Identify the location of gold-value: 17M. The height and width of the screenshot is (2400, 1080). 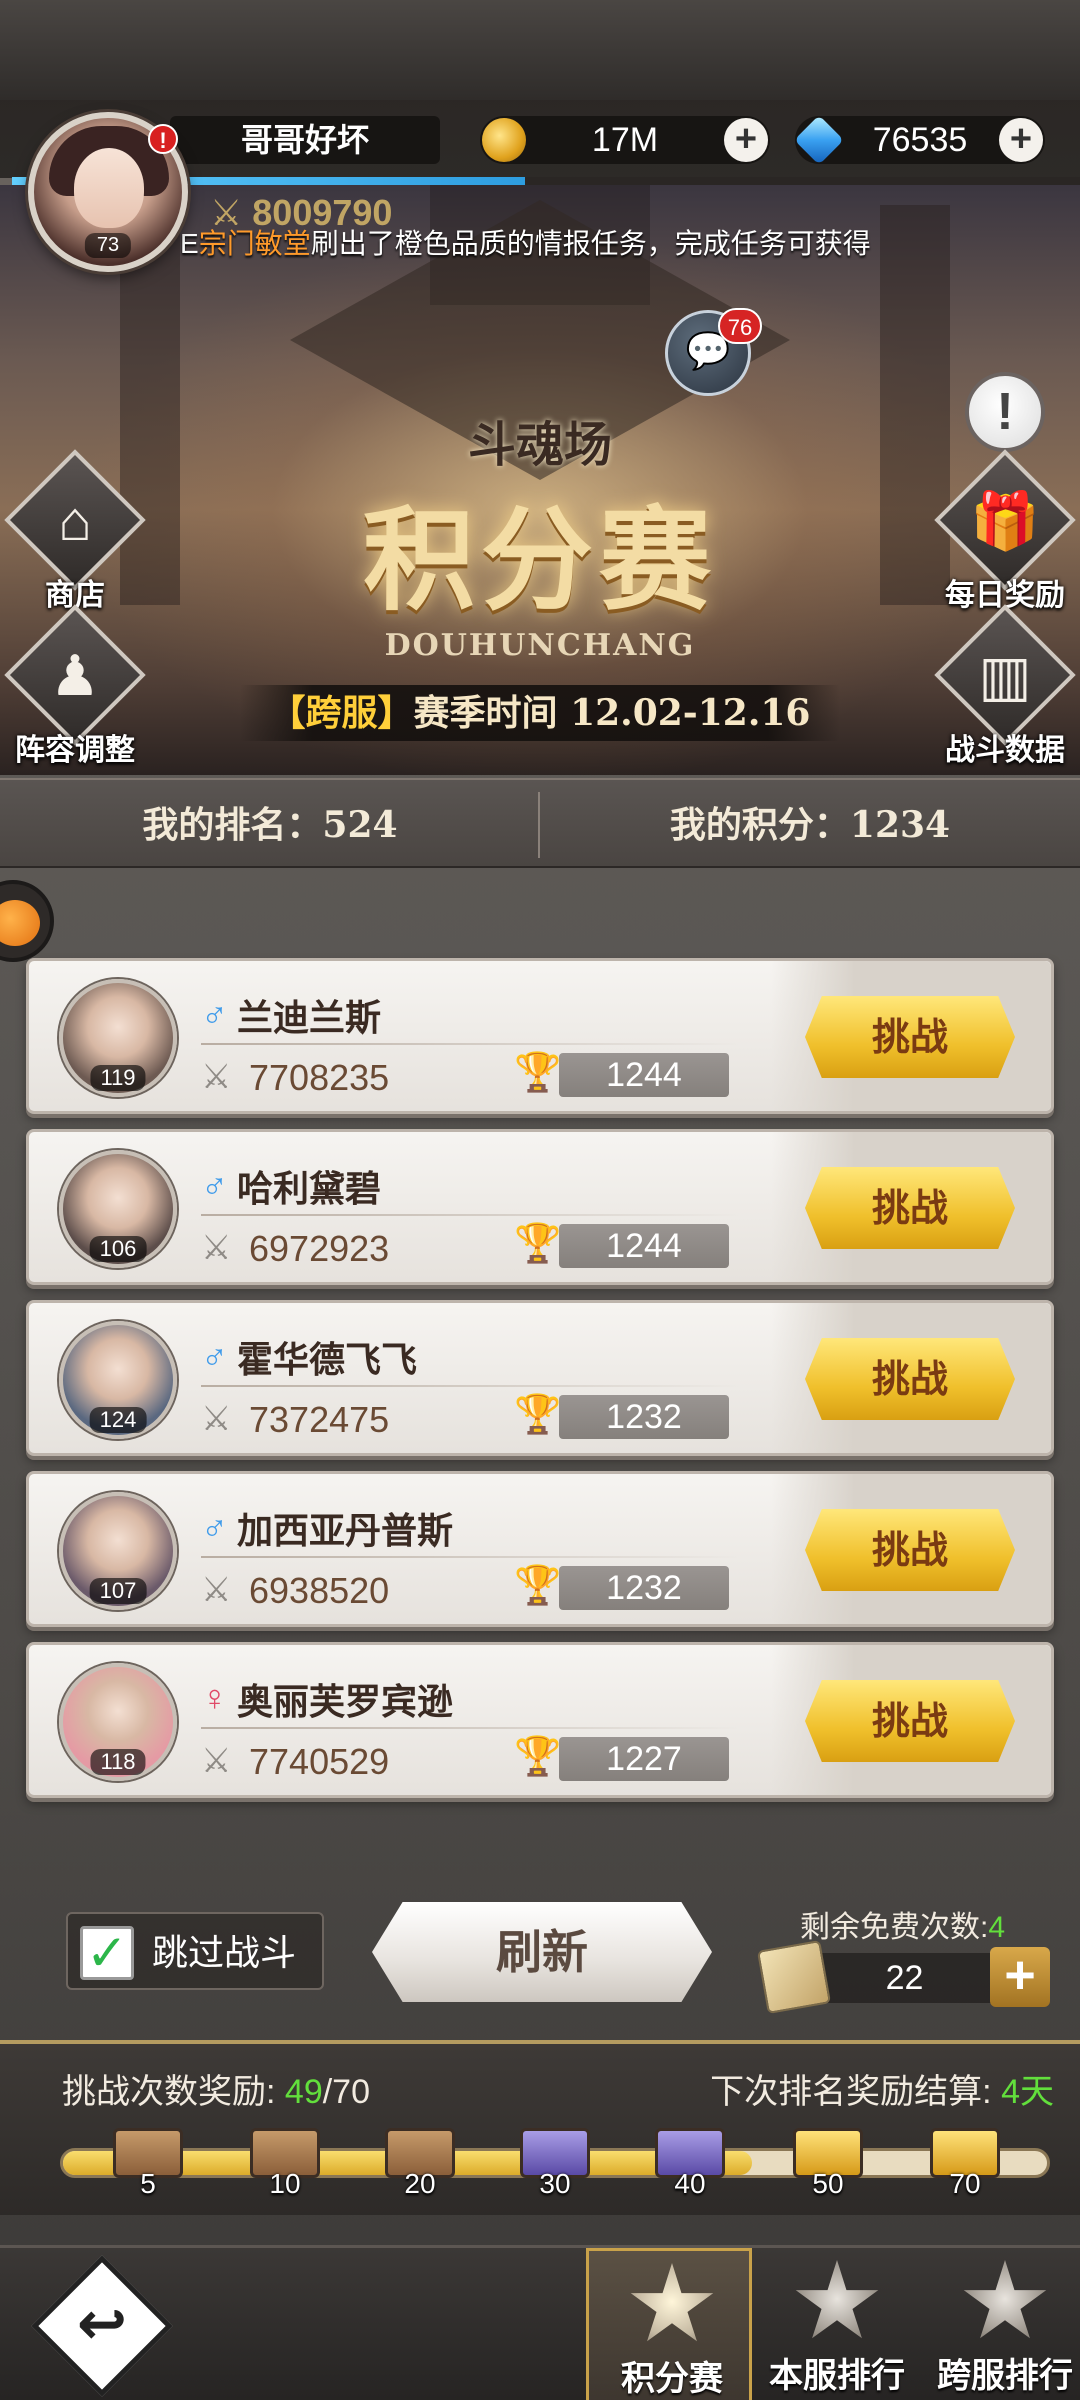
(625, 140).